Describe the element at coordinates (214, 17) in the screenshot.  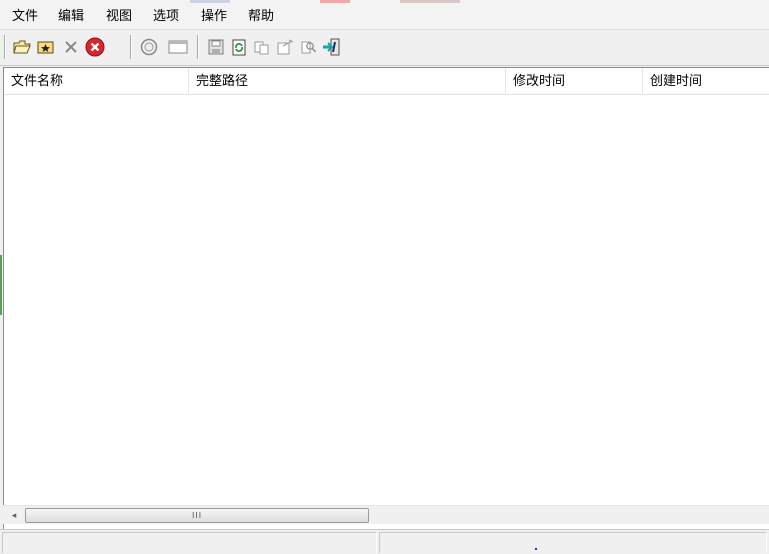
I see `menu-actions: 操作` at that location.